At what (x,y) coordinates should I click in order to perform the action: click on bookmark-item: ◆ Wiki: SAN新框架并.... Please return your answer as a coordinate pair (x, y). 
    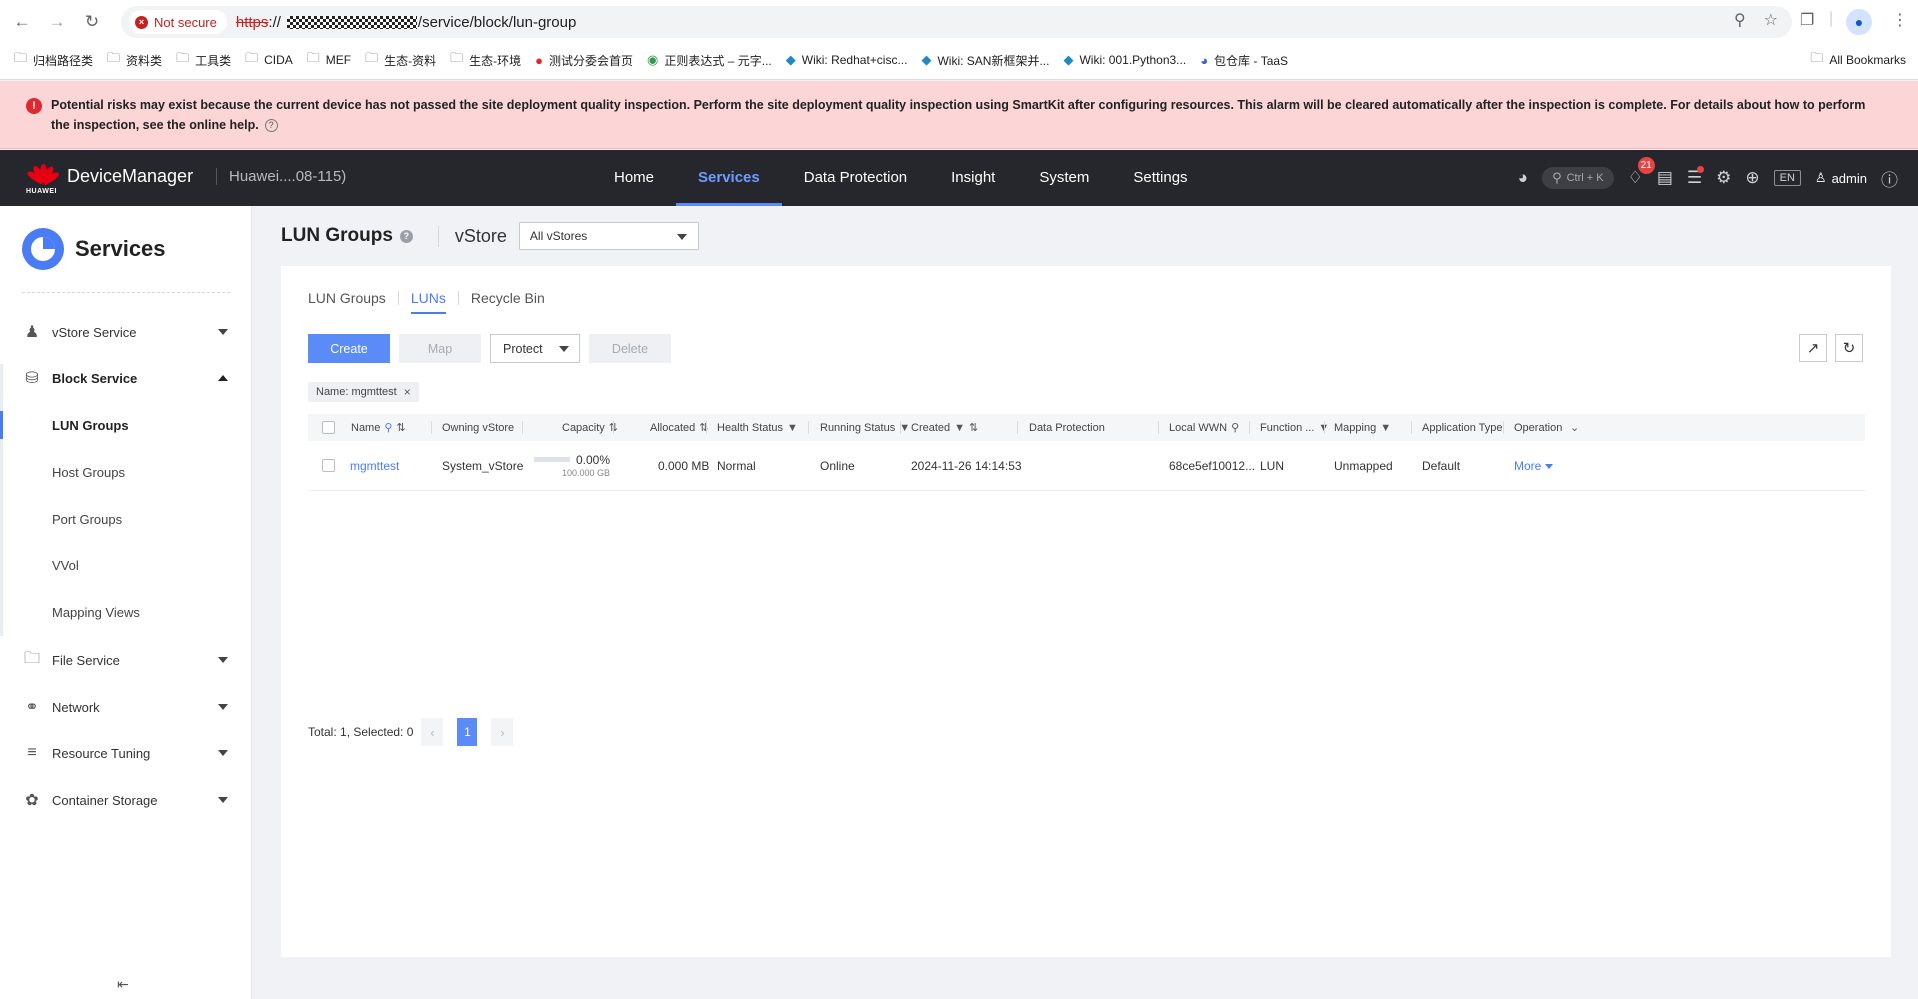
    Looking at the image, I should click on (985, 60).